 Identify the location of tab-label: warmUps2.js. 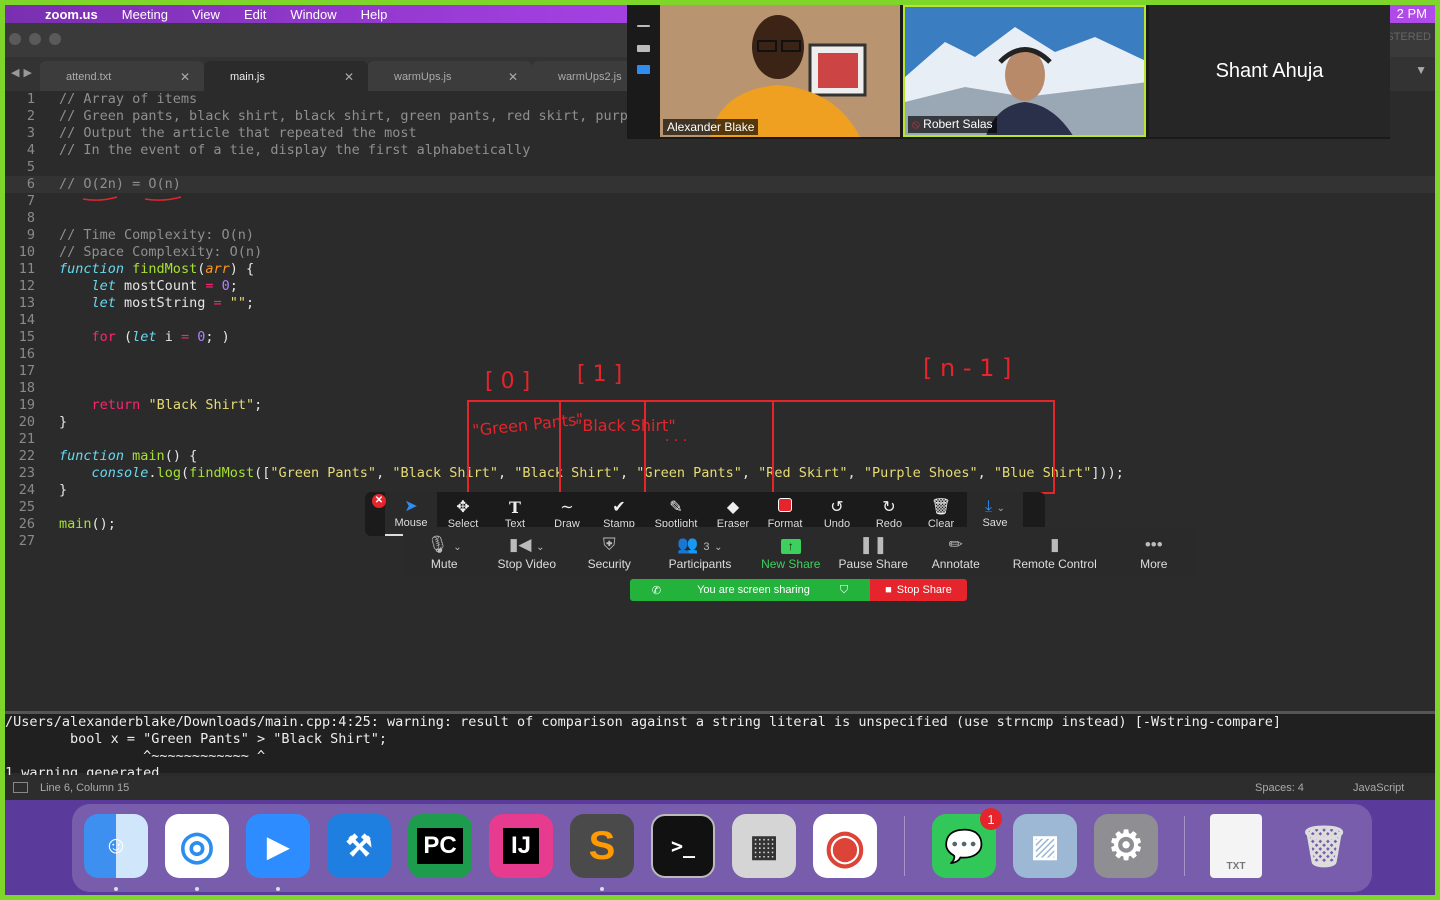
(590, 77).